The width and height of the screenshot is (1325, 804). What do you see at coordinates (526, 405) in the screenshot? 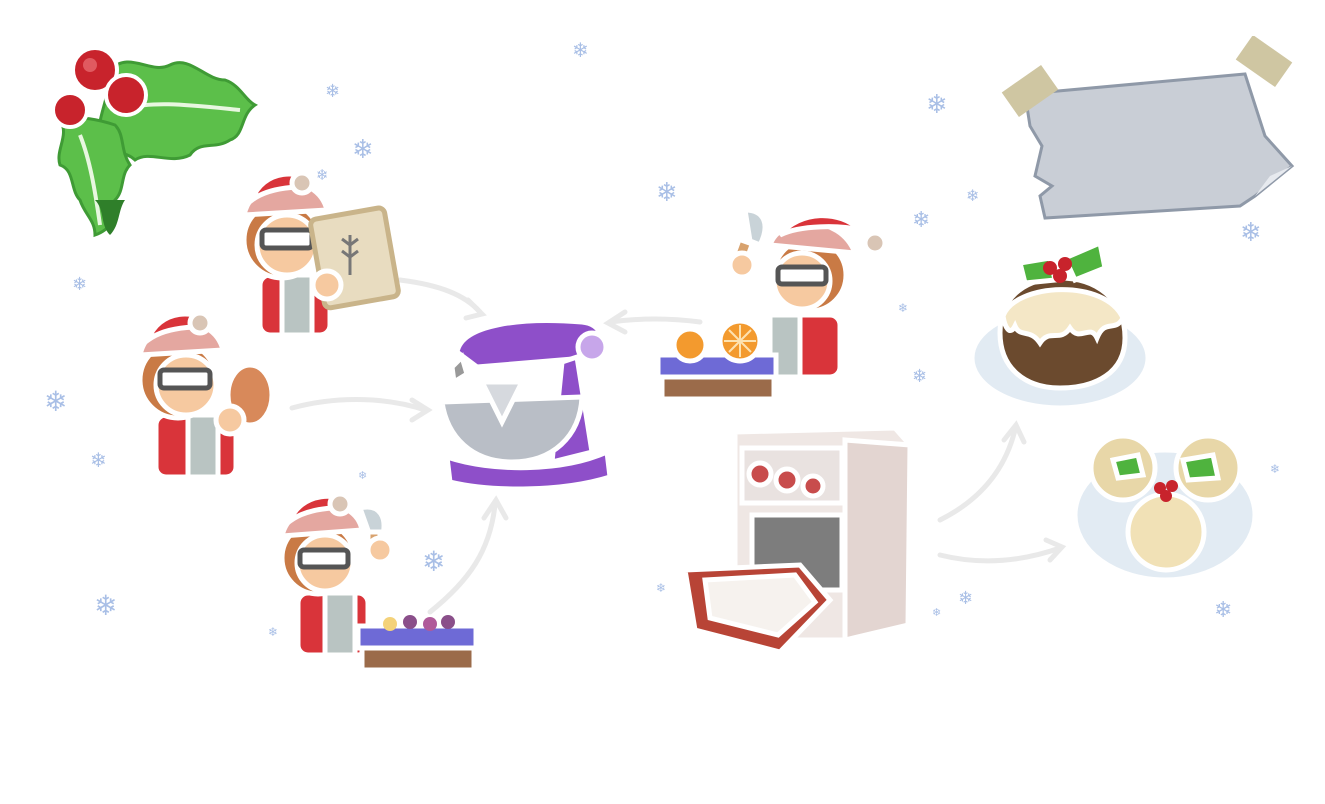
I see `stand-mixer-icon` at bounding box center [526, 405].